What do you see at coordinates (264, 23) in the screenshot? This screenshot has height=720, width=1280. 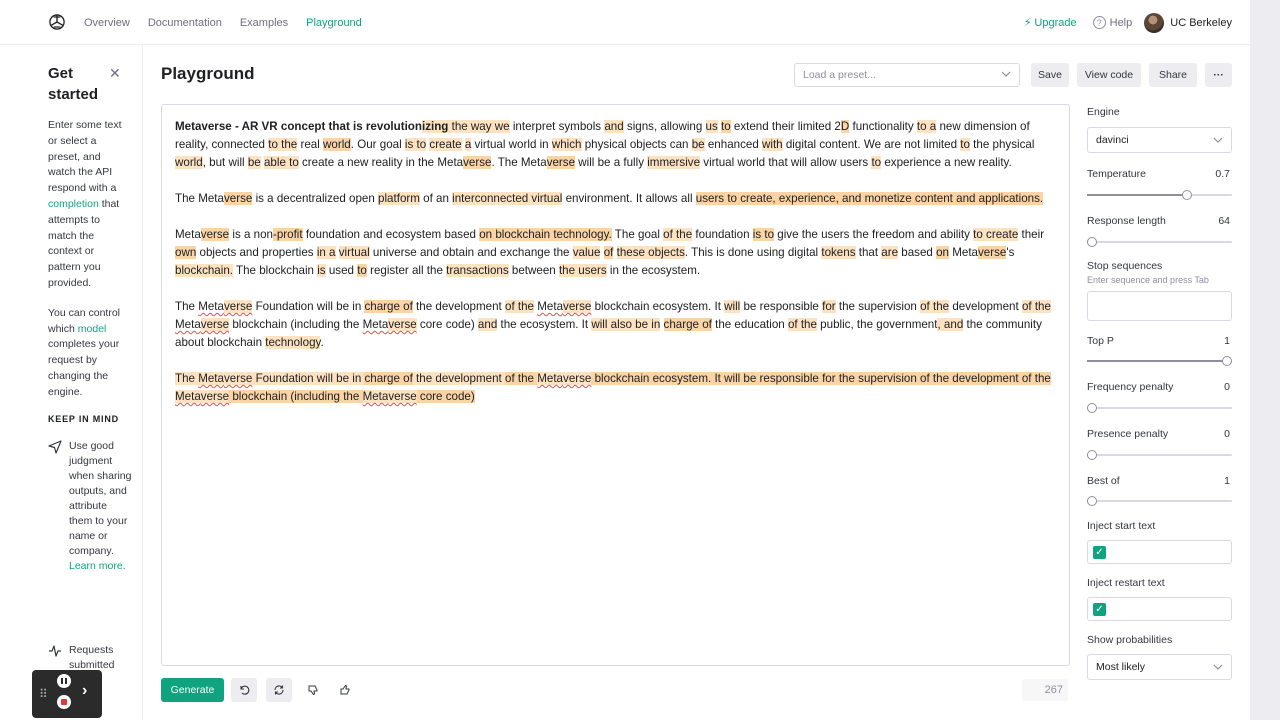 I see `nav-examples: Examples` at bounding box center [264, 23].